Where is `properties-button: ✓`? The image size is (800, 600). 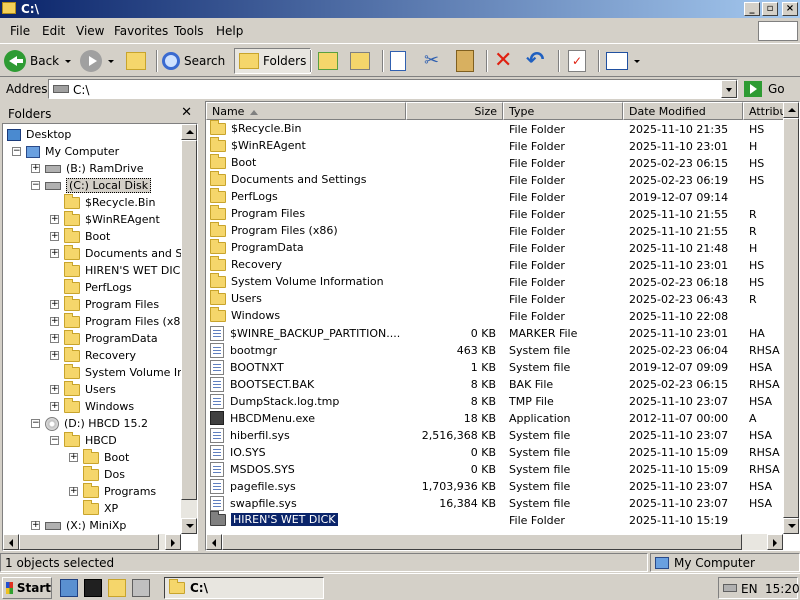 properties-button: ✓ is located at coordinates (577, 61).